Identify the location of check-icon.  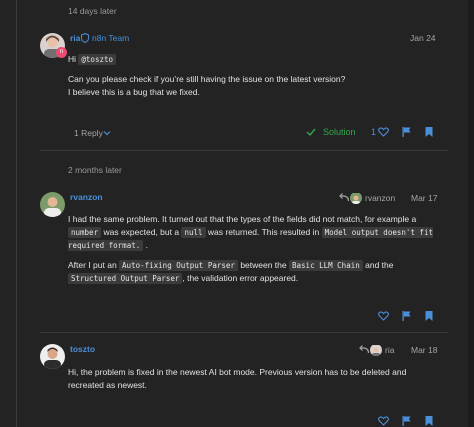
(311, 132).